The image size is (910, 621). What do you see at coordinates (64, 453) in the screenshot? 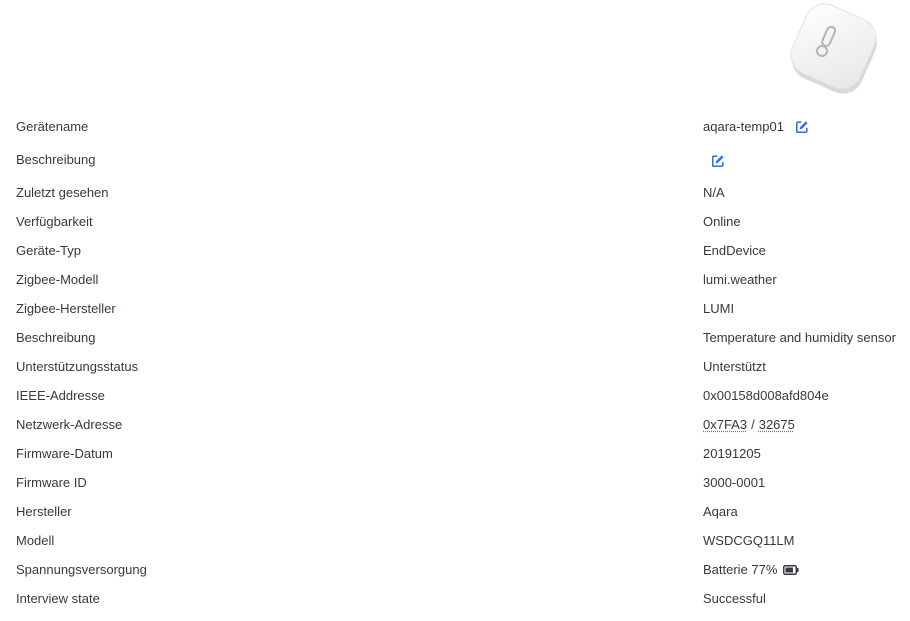
I see `label-firmware-date: Firmware-Datum` at bounding box center [64, 453].